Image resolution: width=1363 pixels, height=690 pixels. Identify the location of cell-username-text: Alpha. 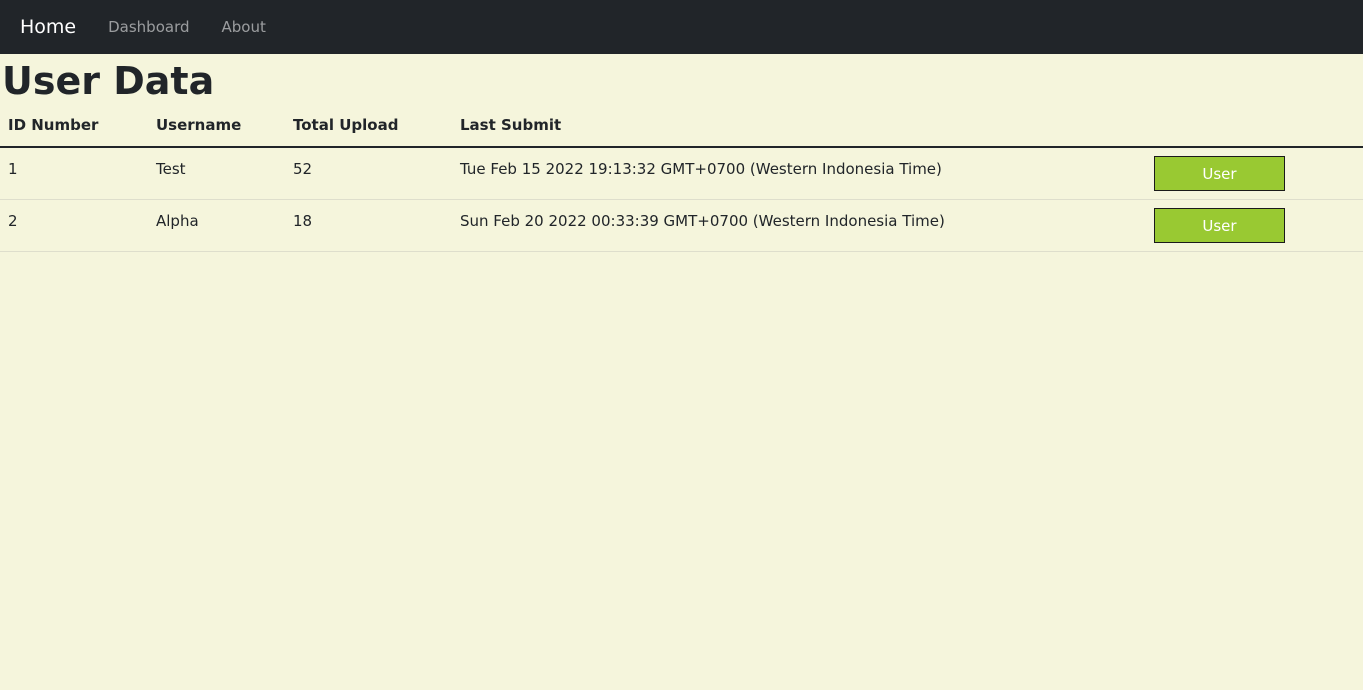
(177, 221).